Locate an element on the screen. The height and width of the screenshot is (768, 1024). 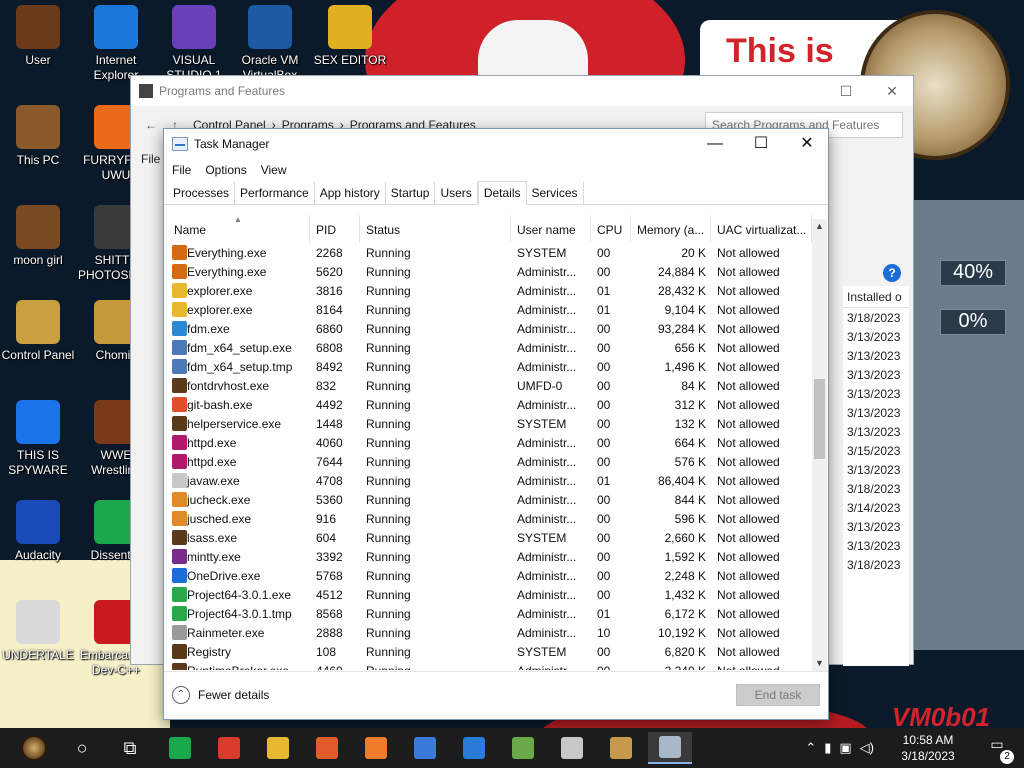
cell-pid: 1448 is located at coordinates (329, 424).